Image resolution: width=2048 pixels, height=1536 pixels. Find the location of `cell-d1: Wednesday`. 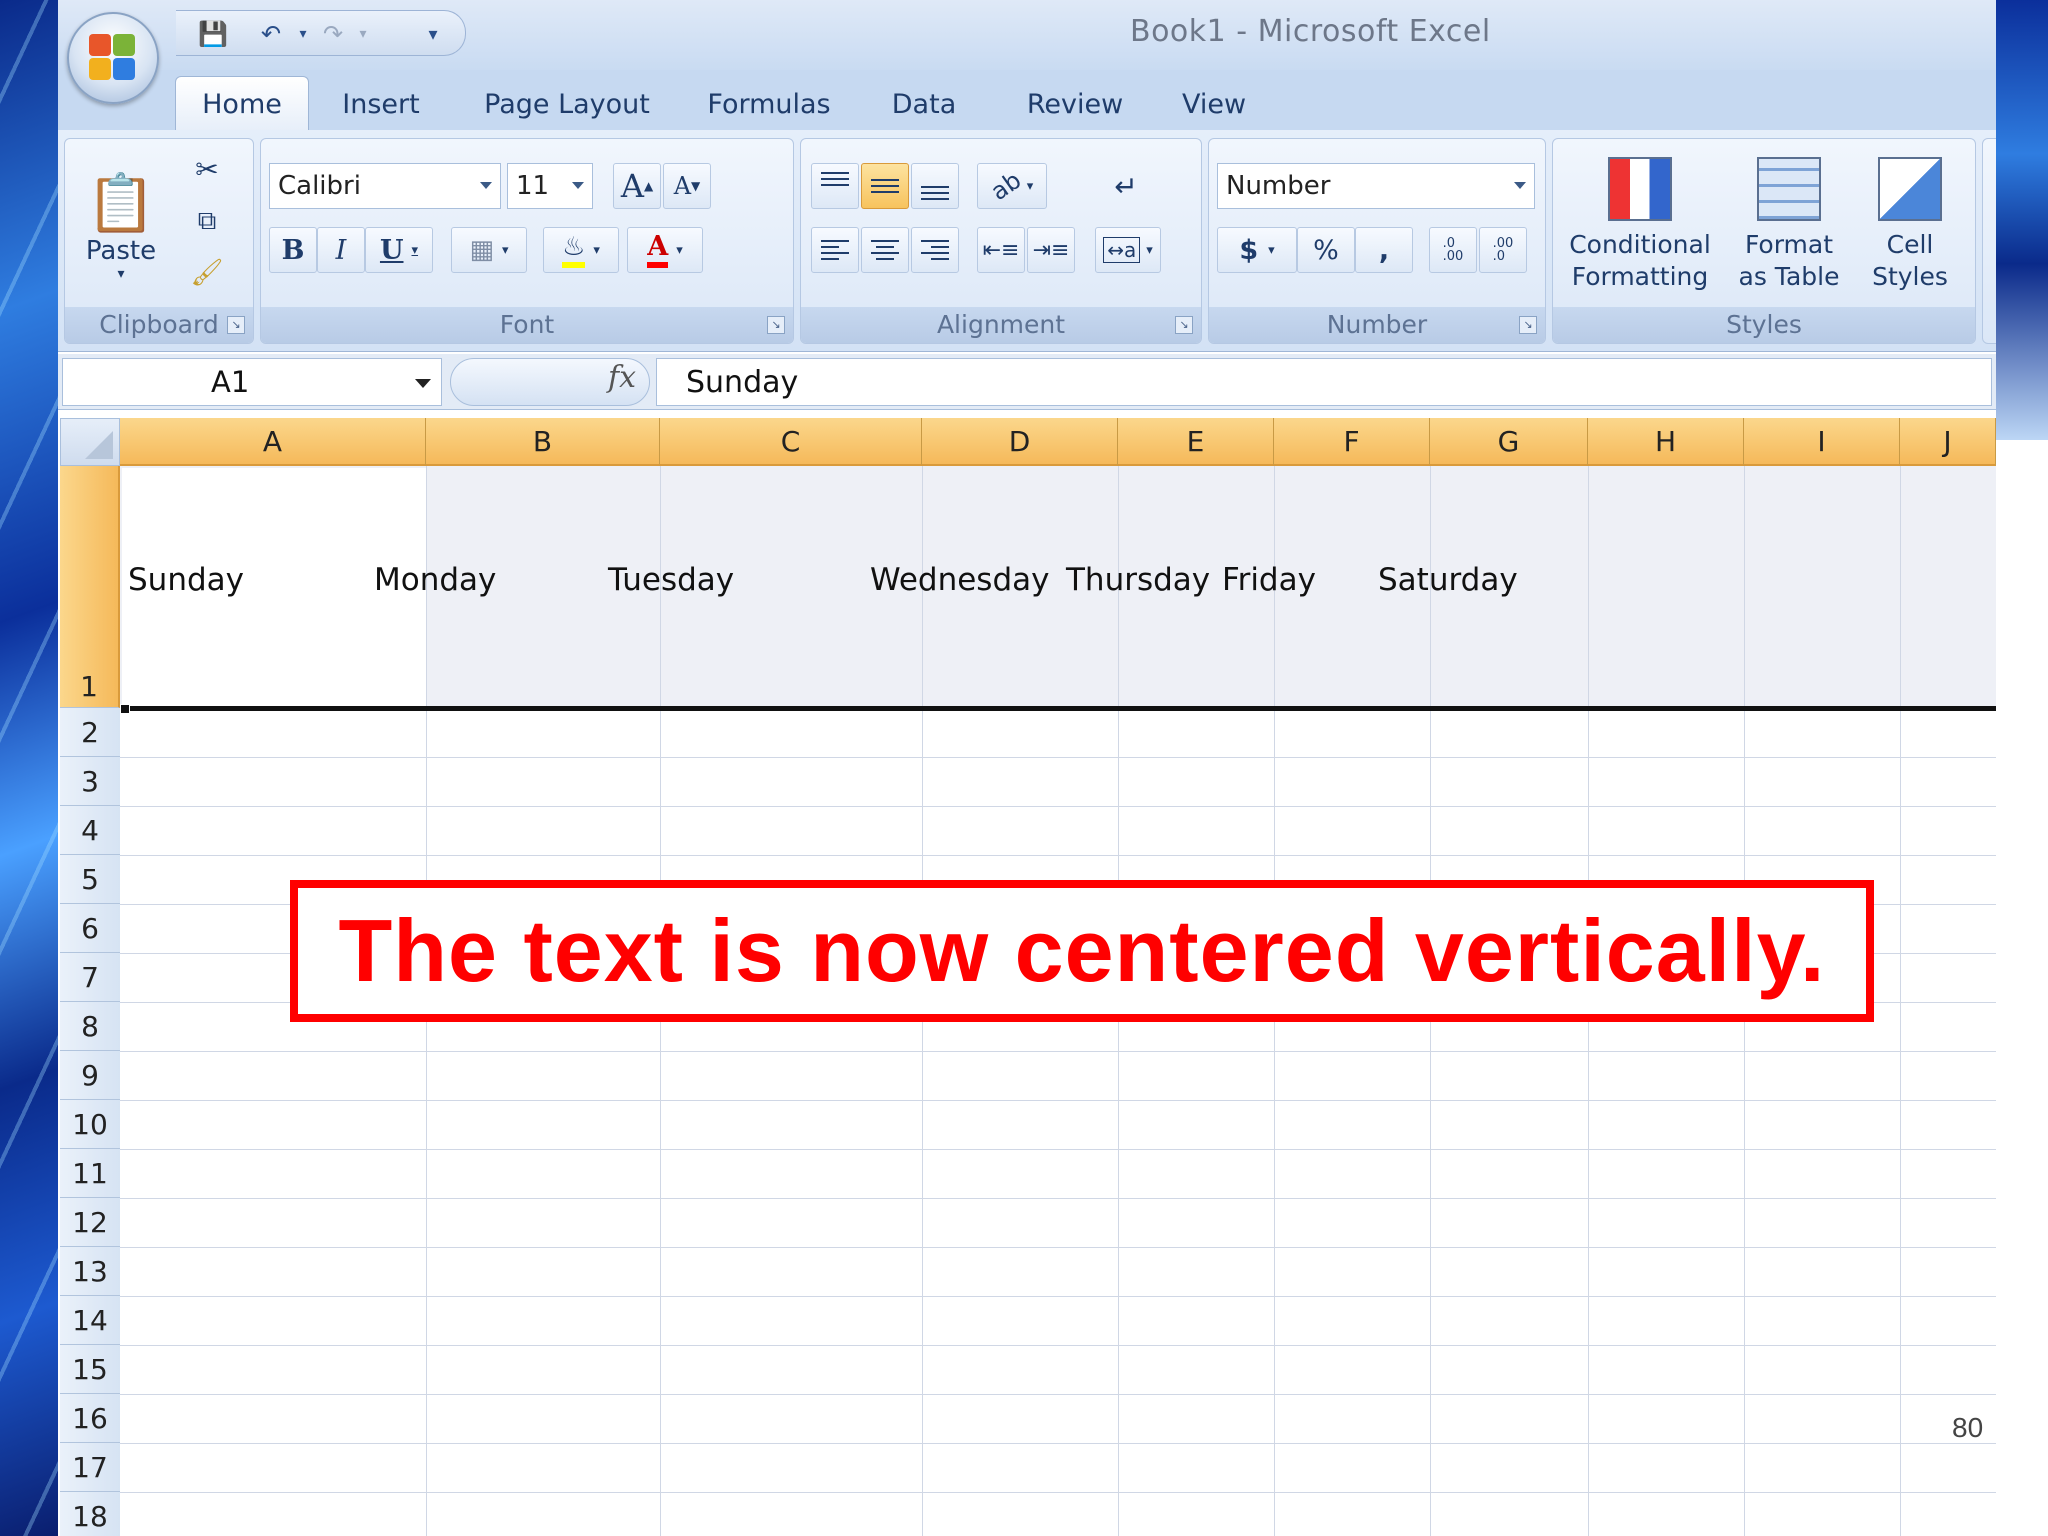

cell-d1: Wednesday is located at coordinates (959, 580).